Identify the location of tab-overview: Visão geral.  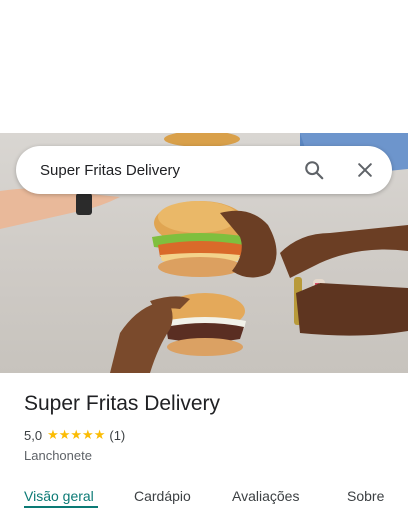
(59, 496).